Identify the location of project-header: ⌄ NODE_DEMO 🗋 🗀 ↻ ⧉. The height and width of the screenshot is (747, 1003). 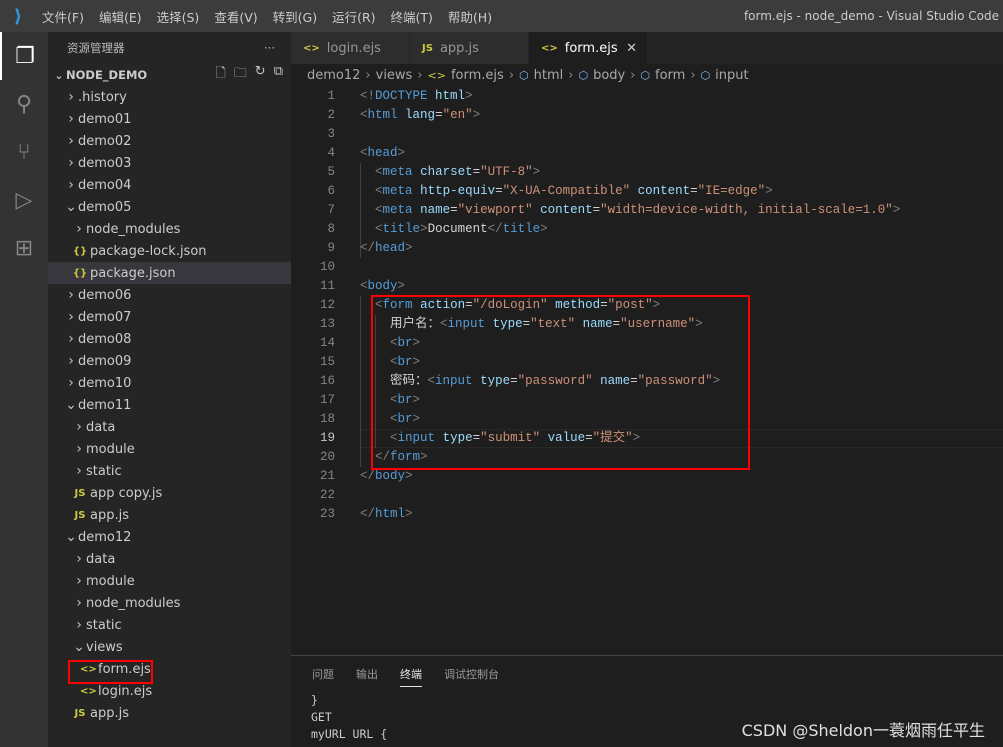
(169, 75).